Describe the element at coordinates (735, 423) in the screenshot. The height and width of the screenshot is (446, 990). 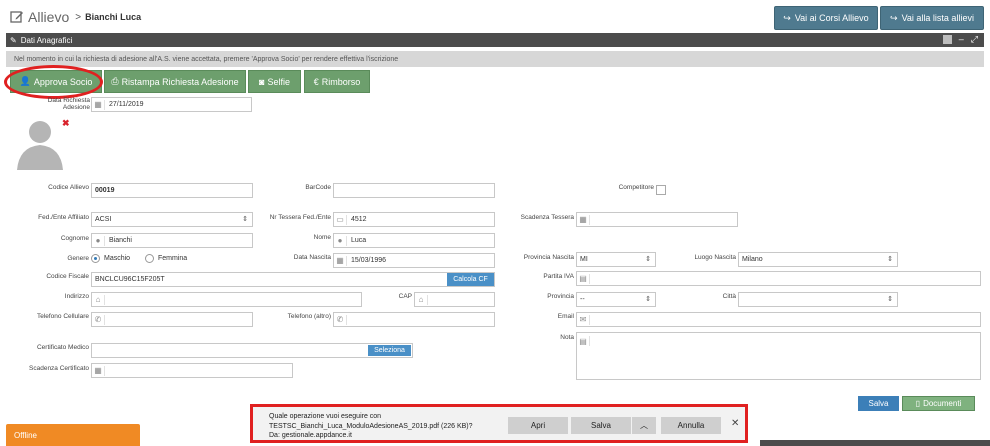
I see `close-icon: ✕` at that location.